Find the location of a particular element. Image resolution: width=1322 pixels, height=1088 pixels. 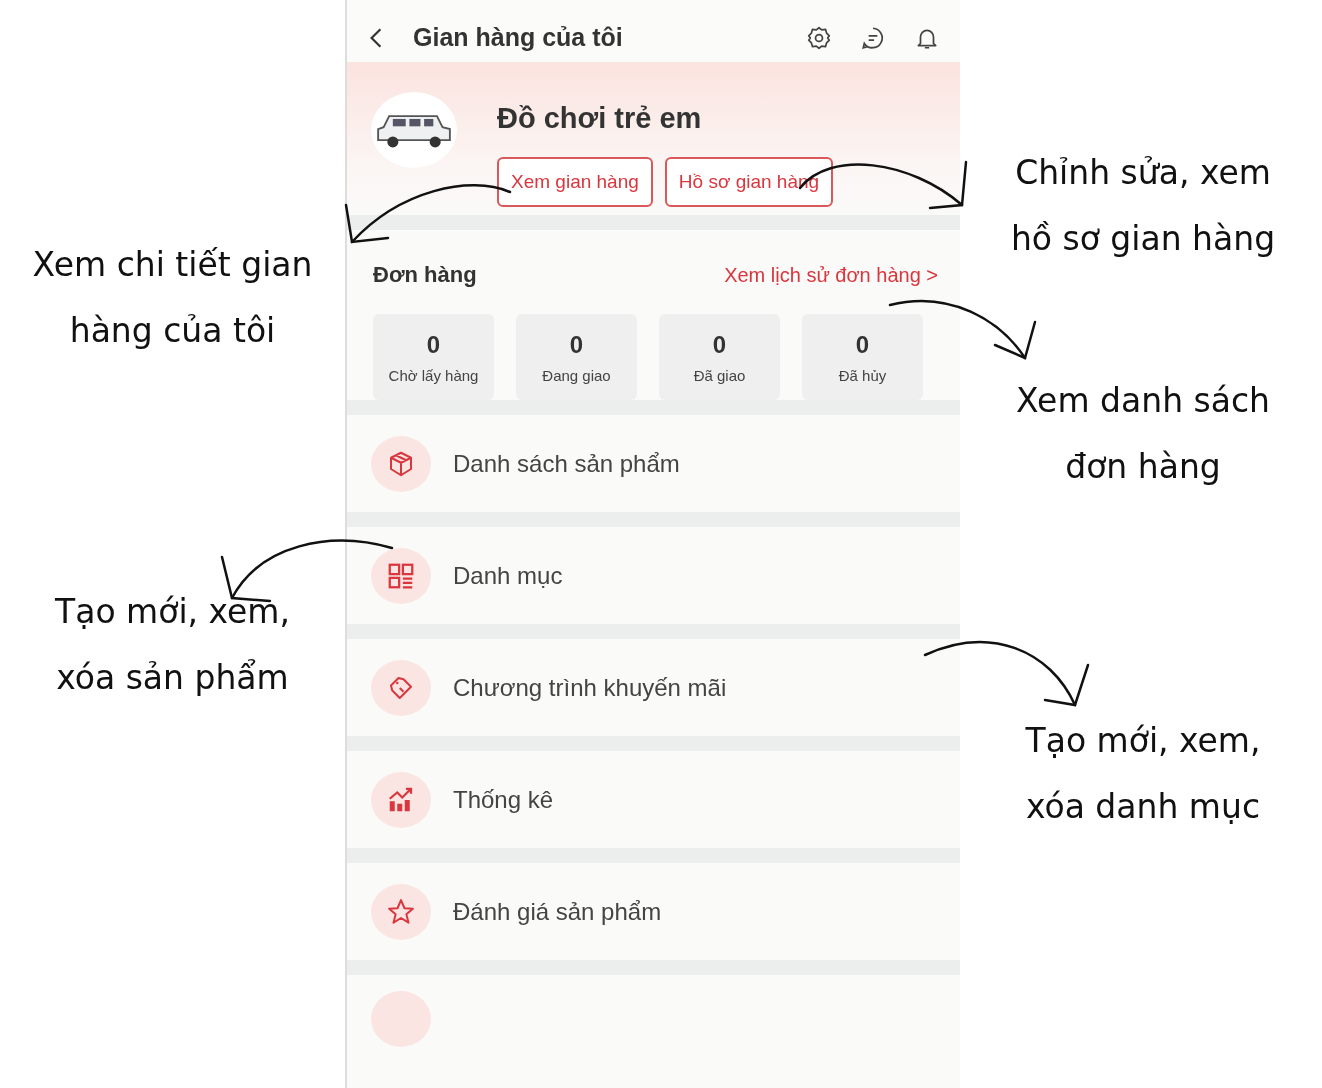

shop-button: Xem gian hàng is located at coordinates (575, 181).